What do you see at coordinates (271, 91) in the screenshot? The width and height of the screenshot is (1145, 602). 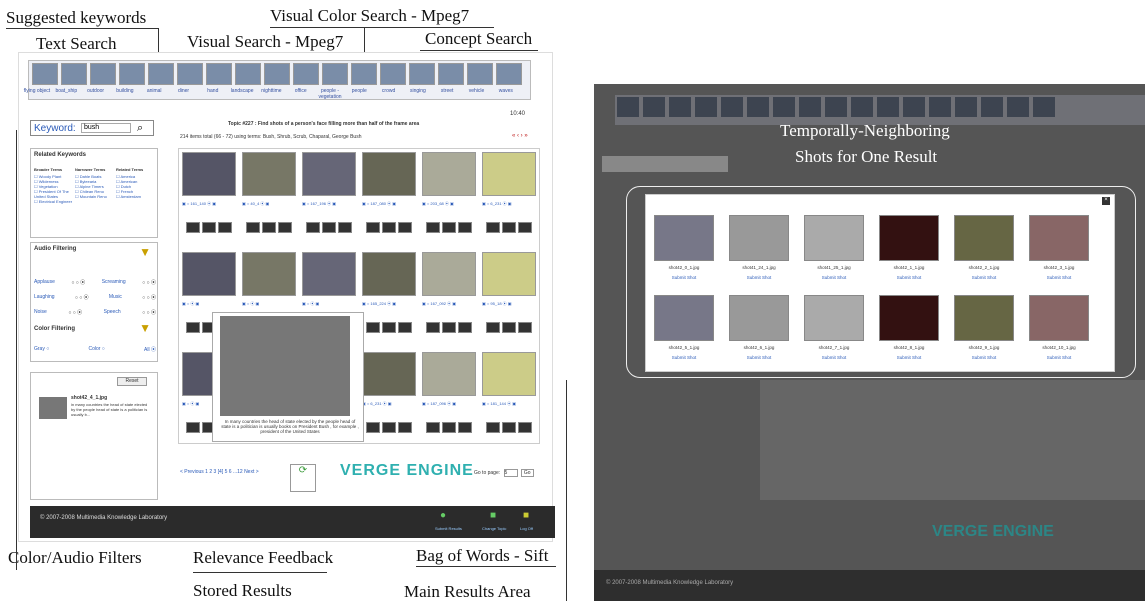 I see `concept-label: nighttime` at bounding box center [271, 91].